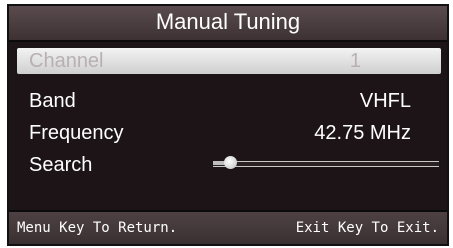  I want to click on frequency-value: 42.75 MHz, so click(362, 133).